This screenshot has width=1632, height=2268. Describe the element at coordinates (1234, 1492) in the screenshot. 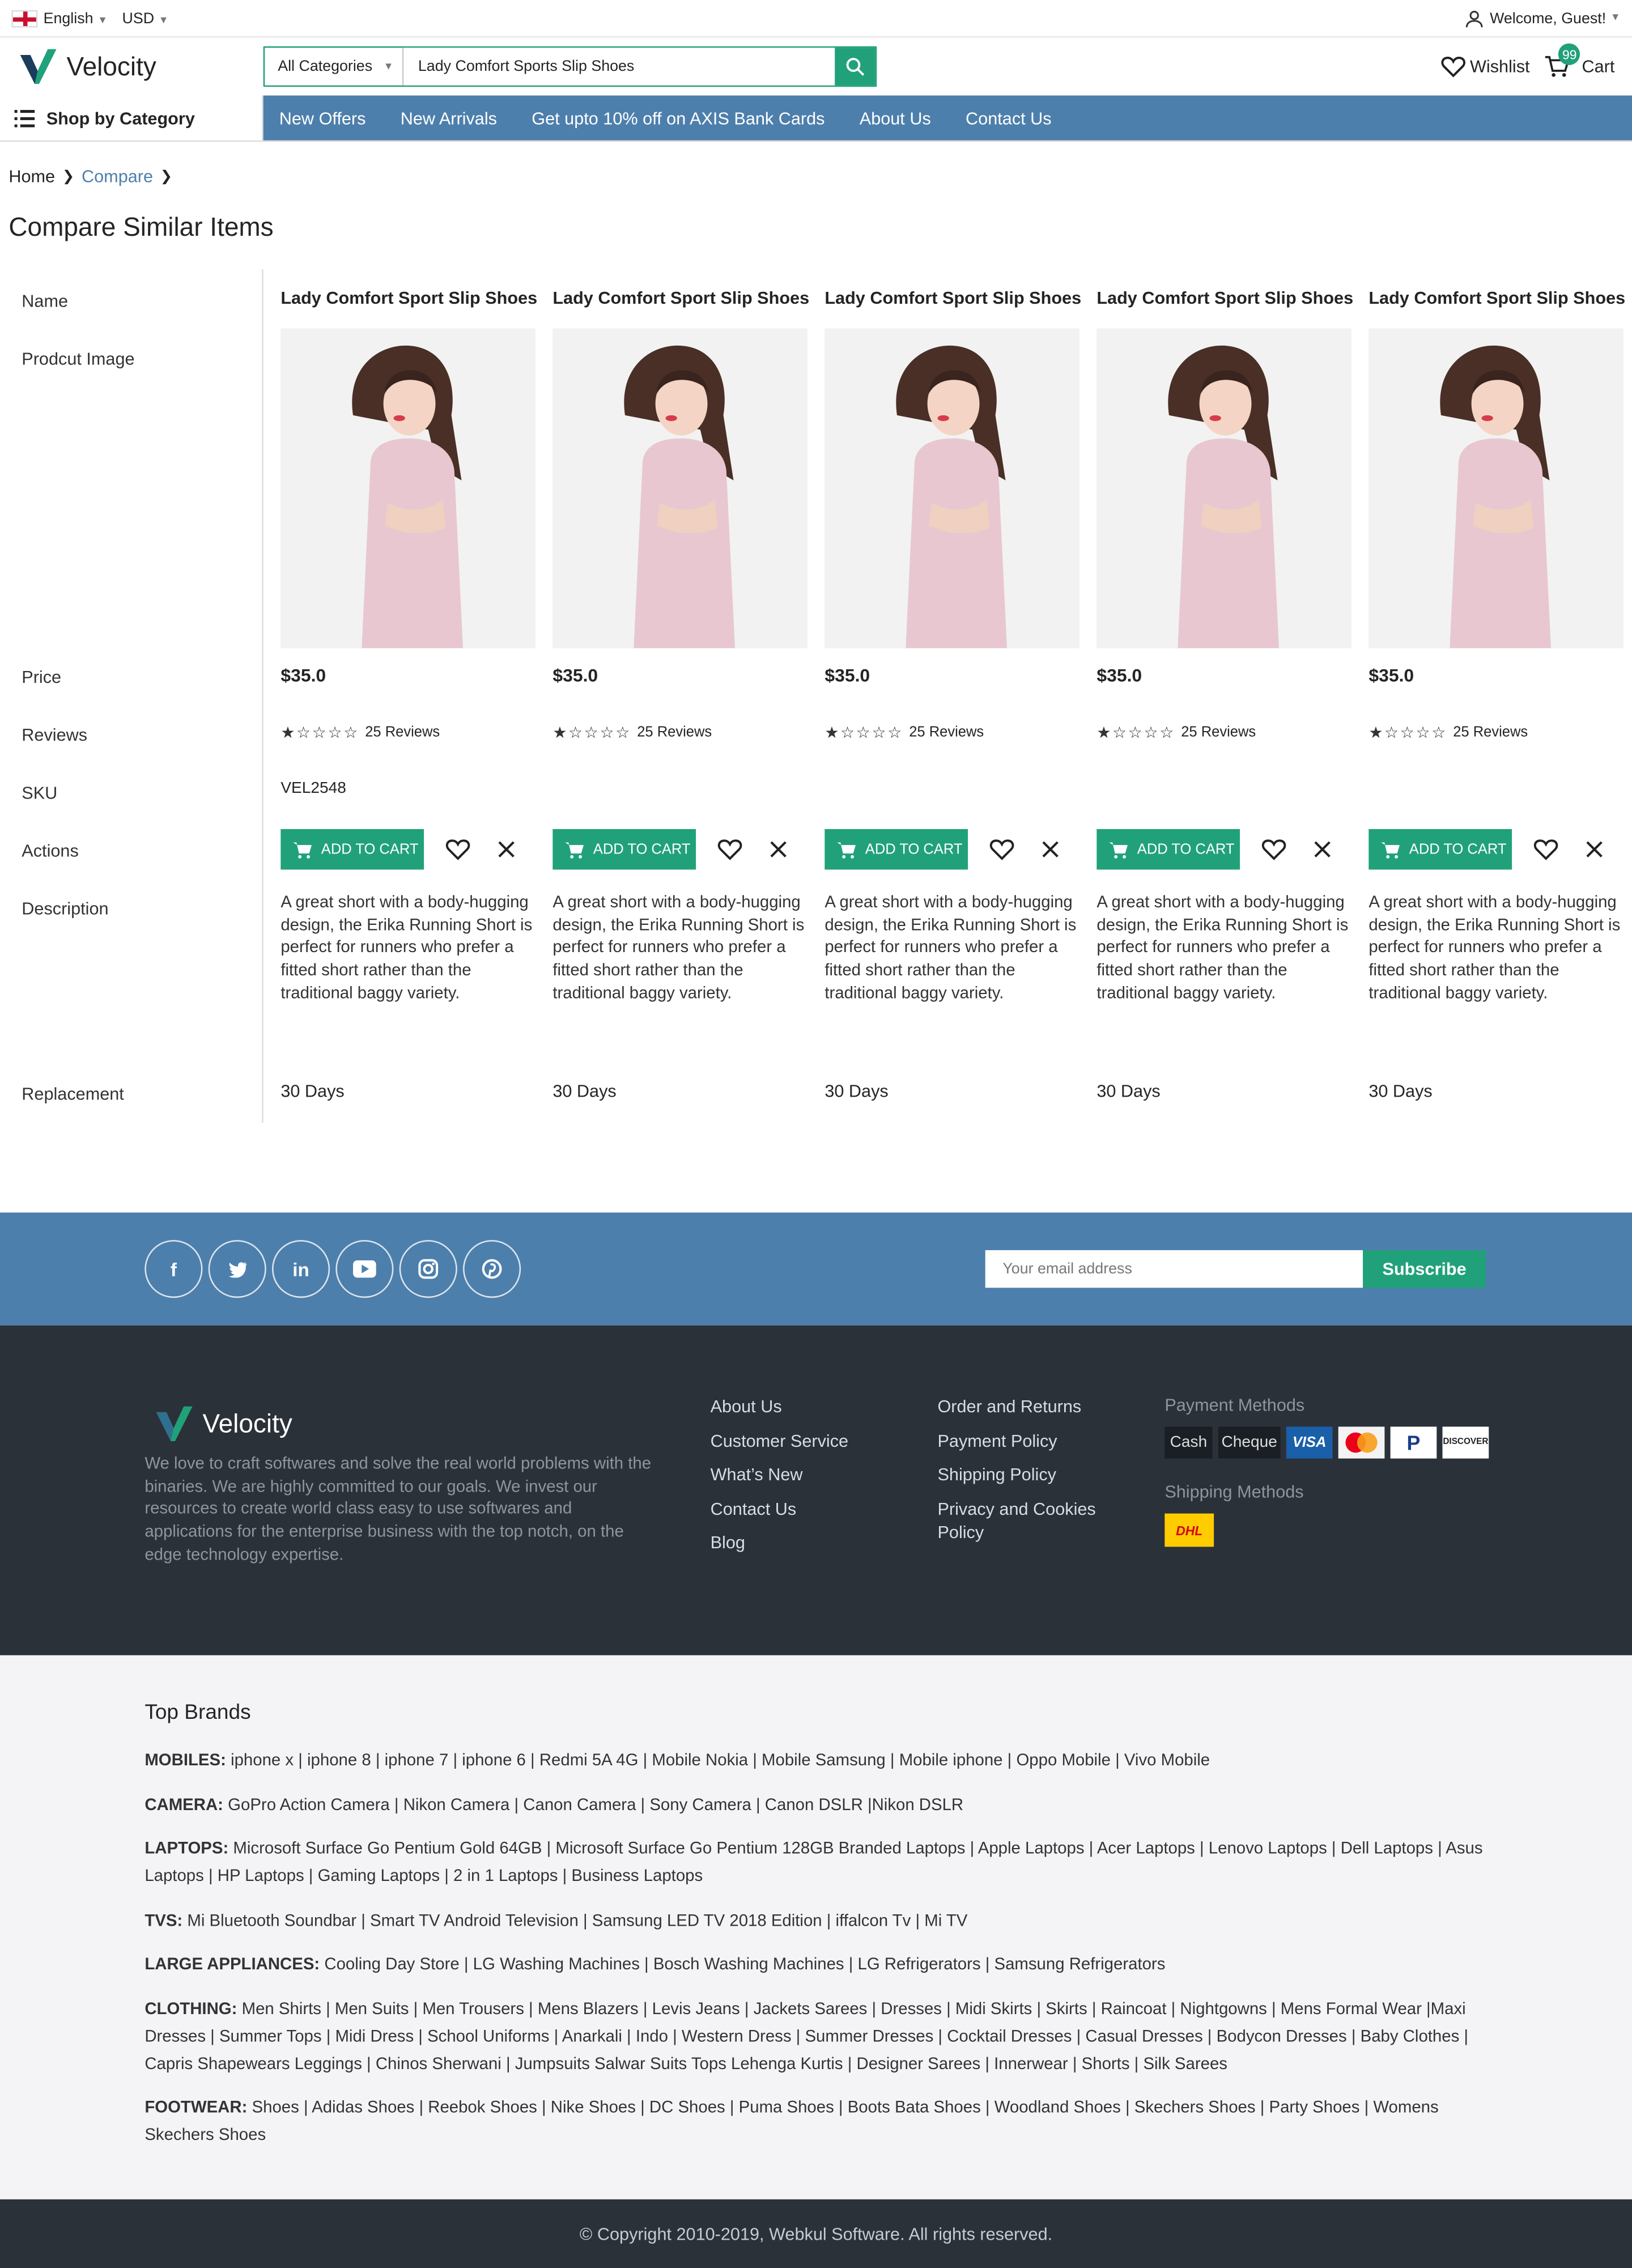

I see `shipping-methods-title: Shipping Methods` at that location.